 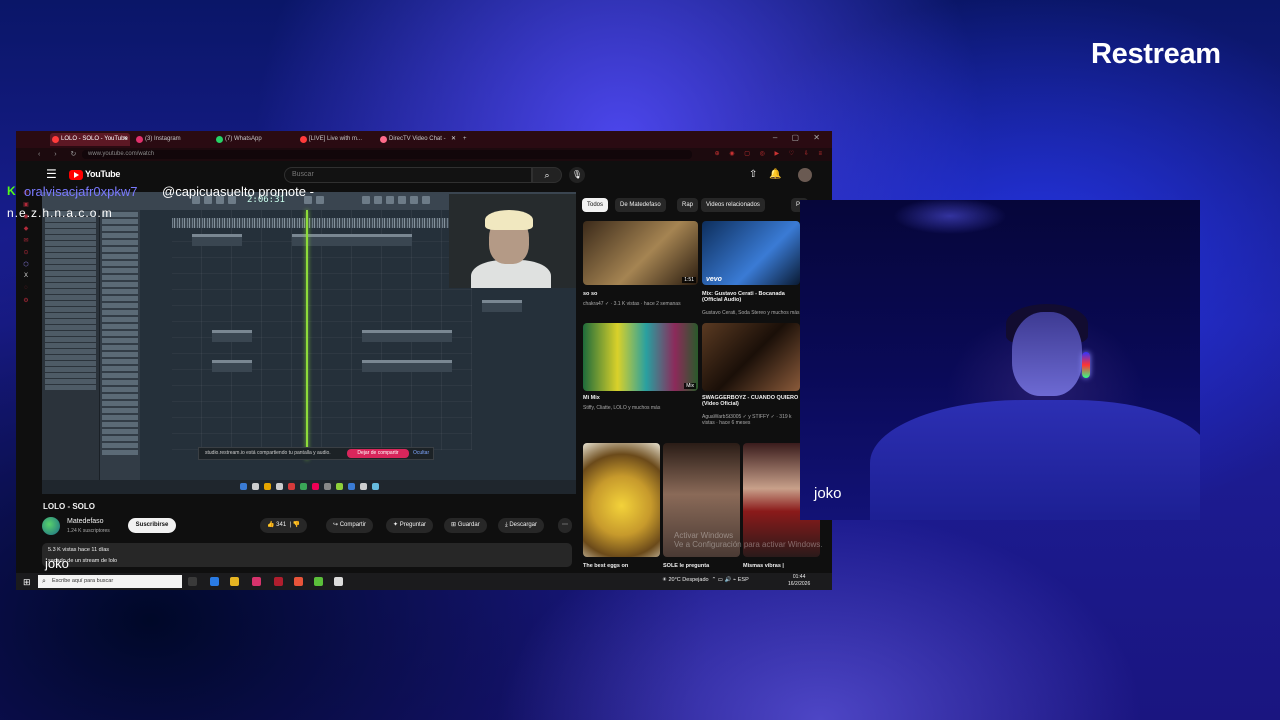 What do you see at coordinates (26, 255) in the screenshot?
I see `sidebar-icon: ⊙` at bounding box center [26, 255].